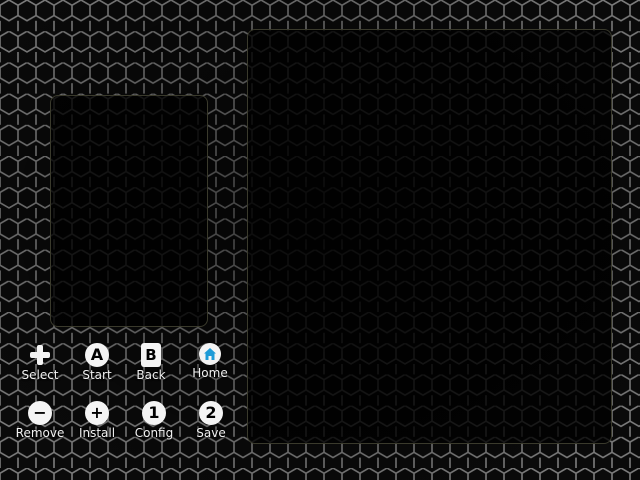 The height and width of the screenshot is (480, 640). Describe the element at coordinates (154, 433) in the screenshot. I see `config-label: Config` at that location.